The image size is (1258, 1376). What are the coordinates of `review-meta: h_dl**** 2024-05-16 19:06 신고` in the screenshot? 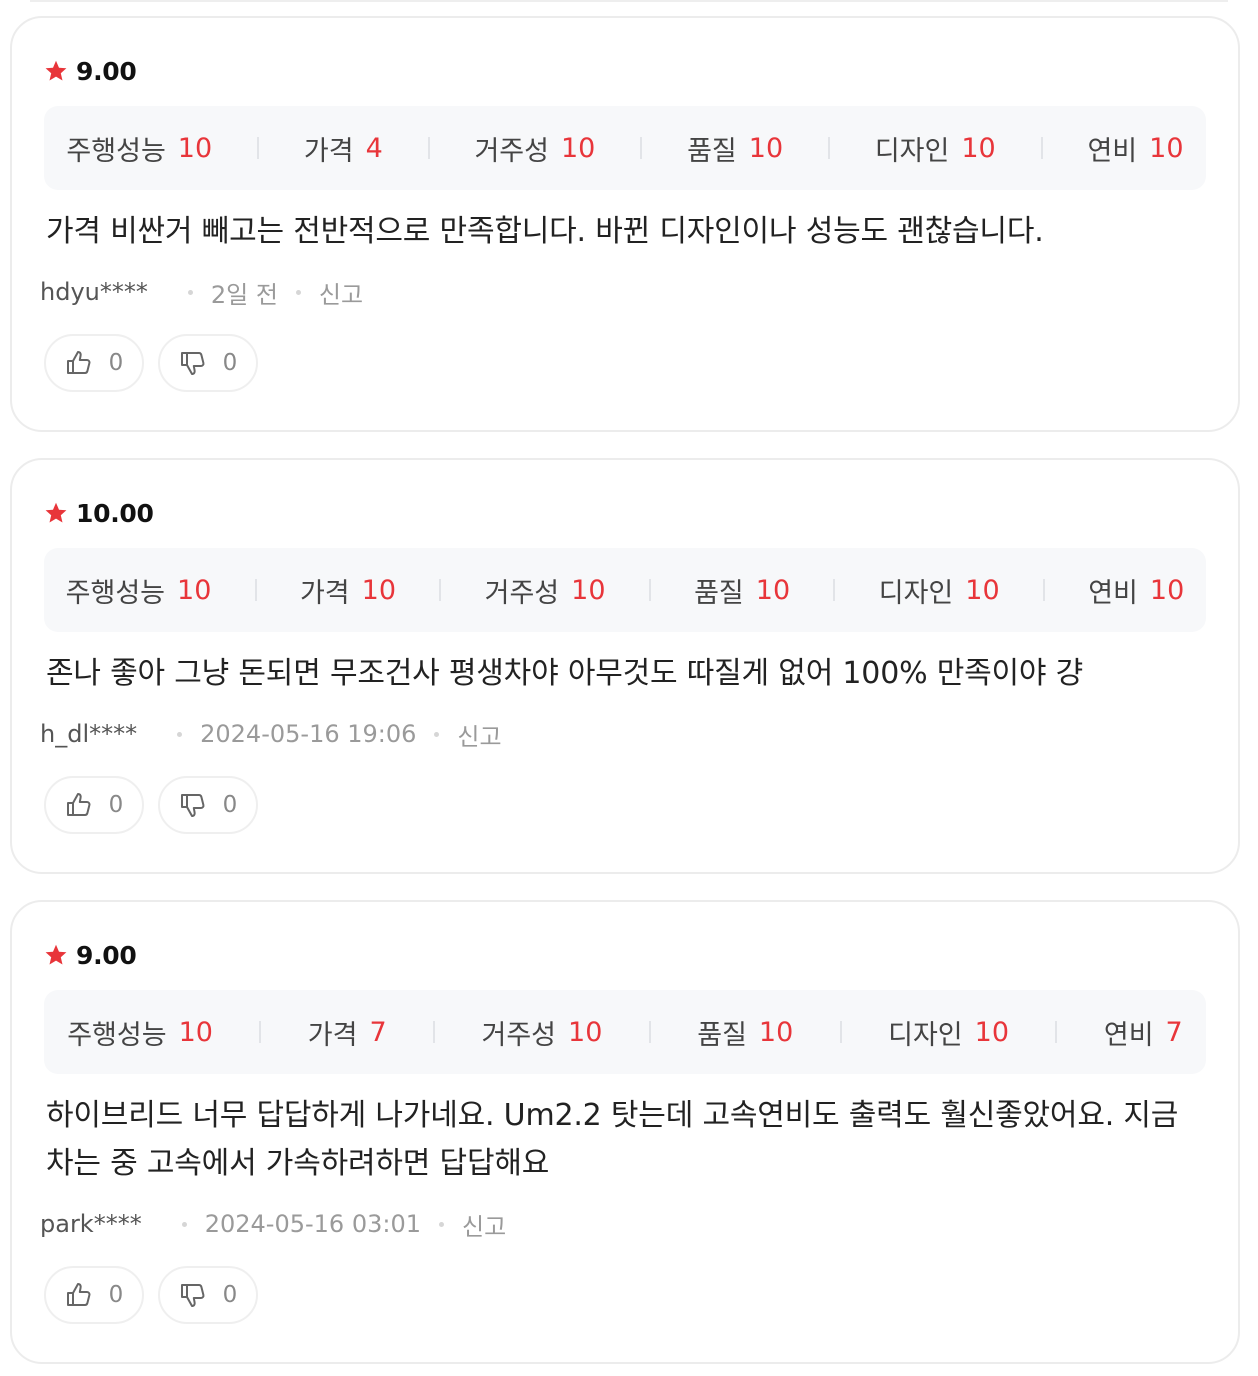 It's located at (271, 734).